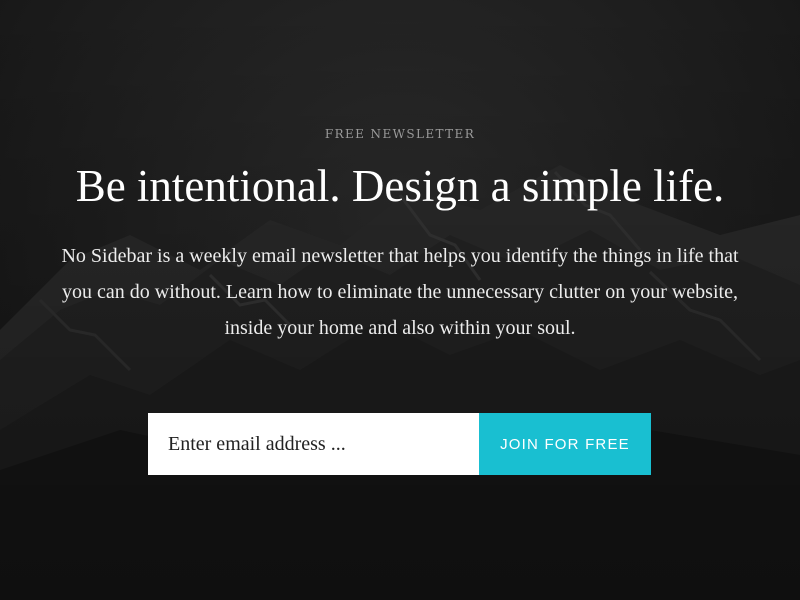 The height and width of the screenshot is (600, 800). I want to click on newsletter-headline: Be intentional. Design a simple life., so click(400, 186).